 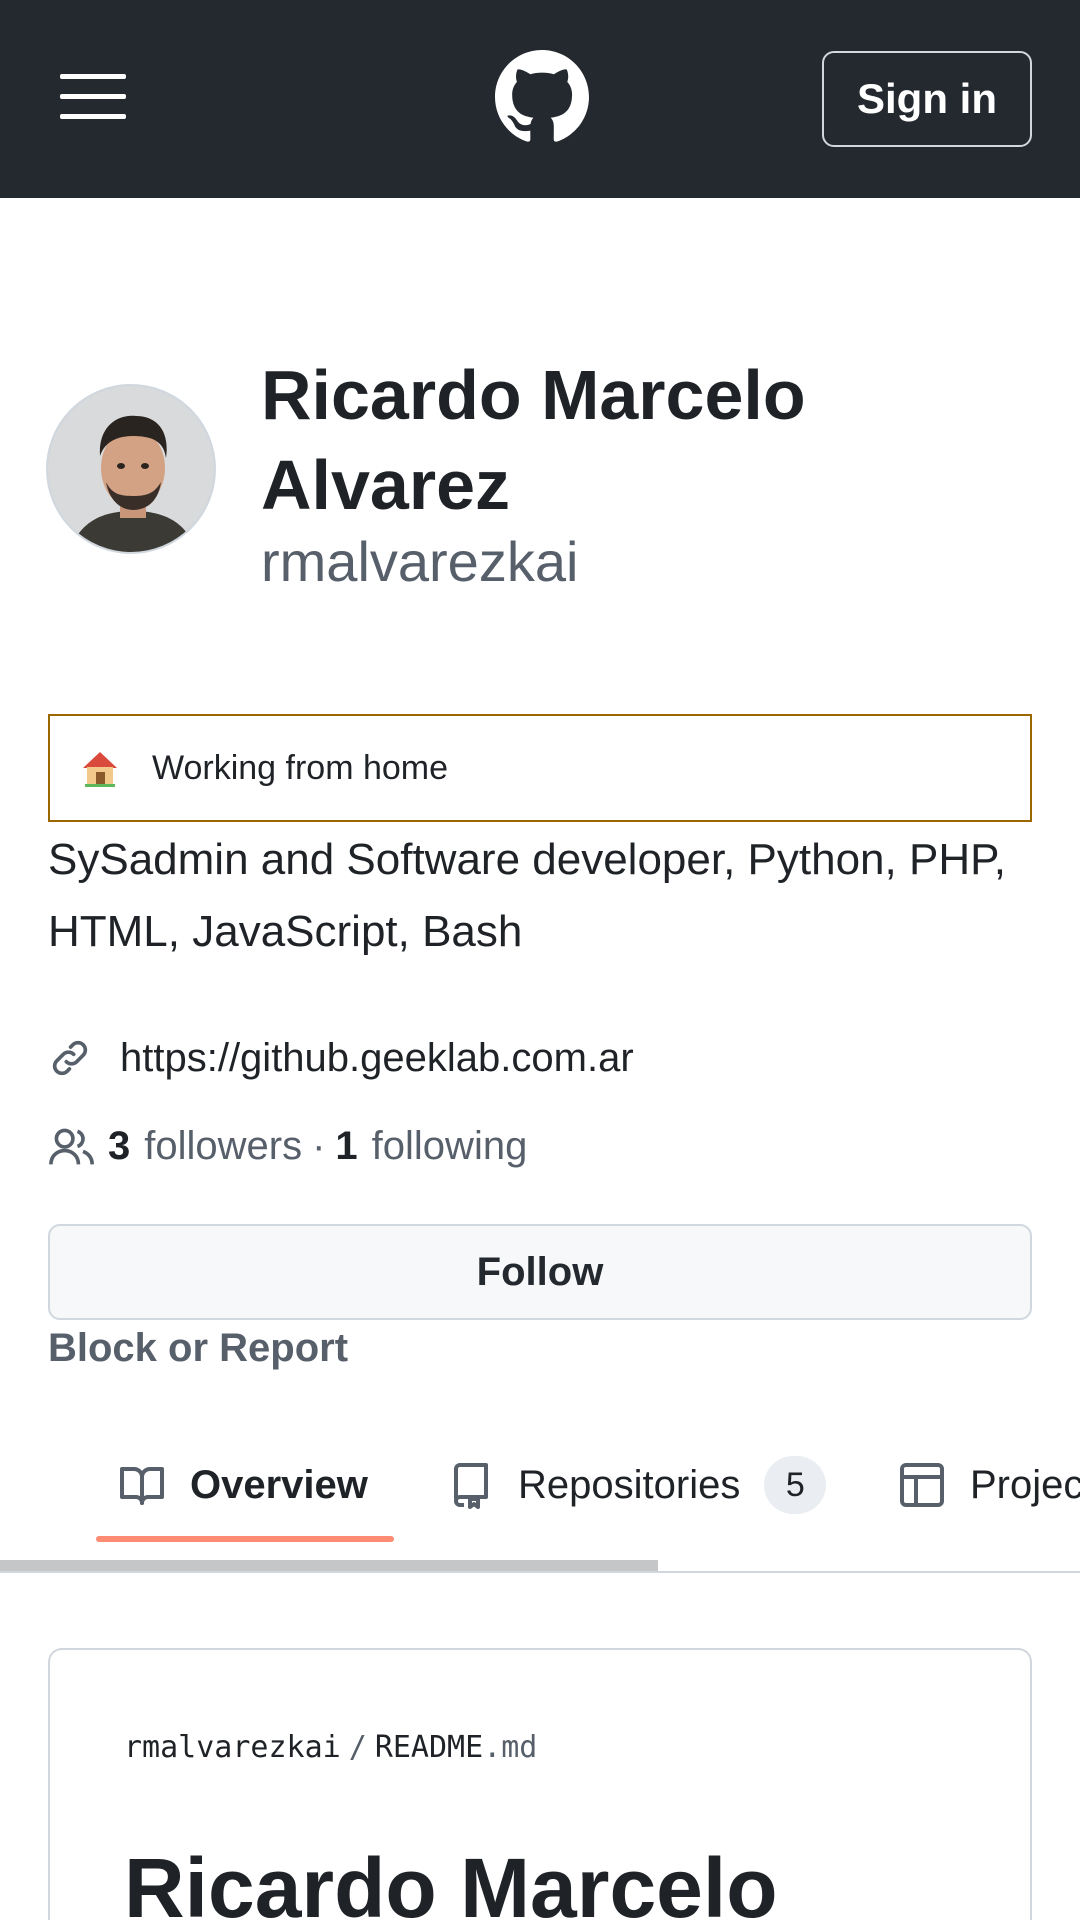 What do you see at coordinates (70, 1058) in the screenshot?
I see `link-icon` at bounding box center [70, 1058].